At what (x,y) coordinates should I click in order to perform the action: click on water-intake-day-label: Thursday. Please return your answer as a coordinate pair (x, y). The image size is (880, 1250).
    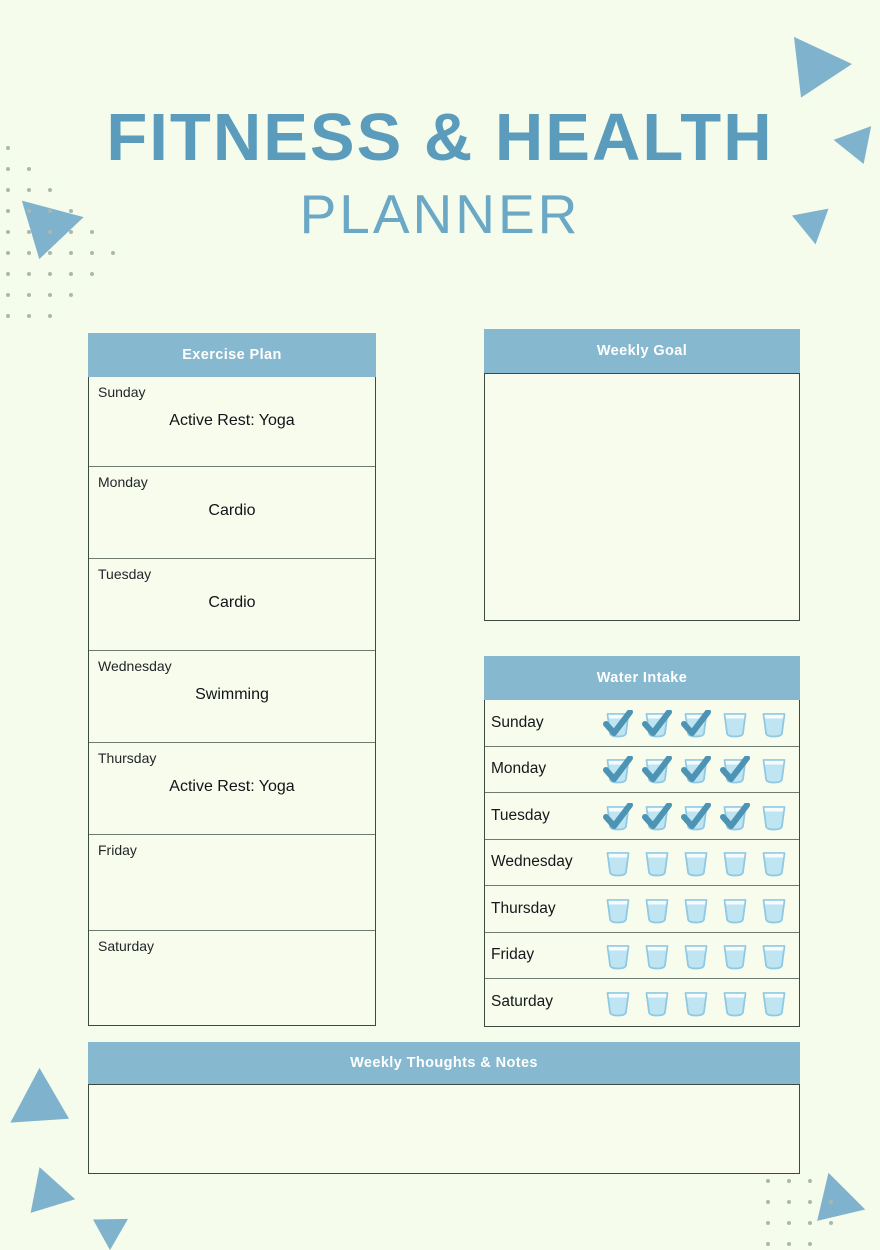
    Looking at the image, I should click on (523, 908).